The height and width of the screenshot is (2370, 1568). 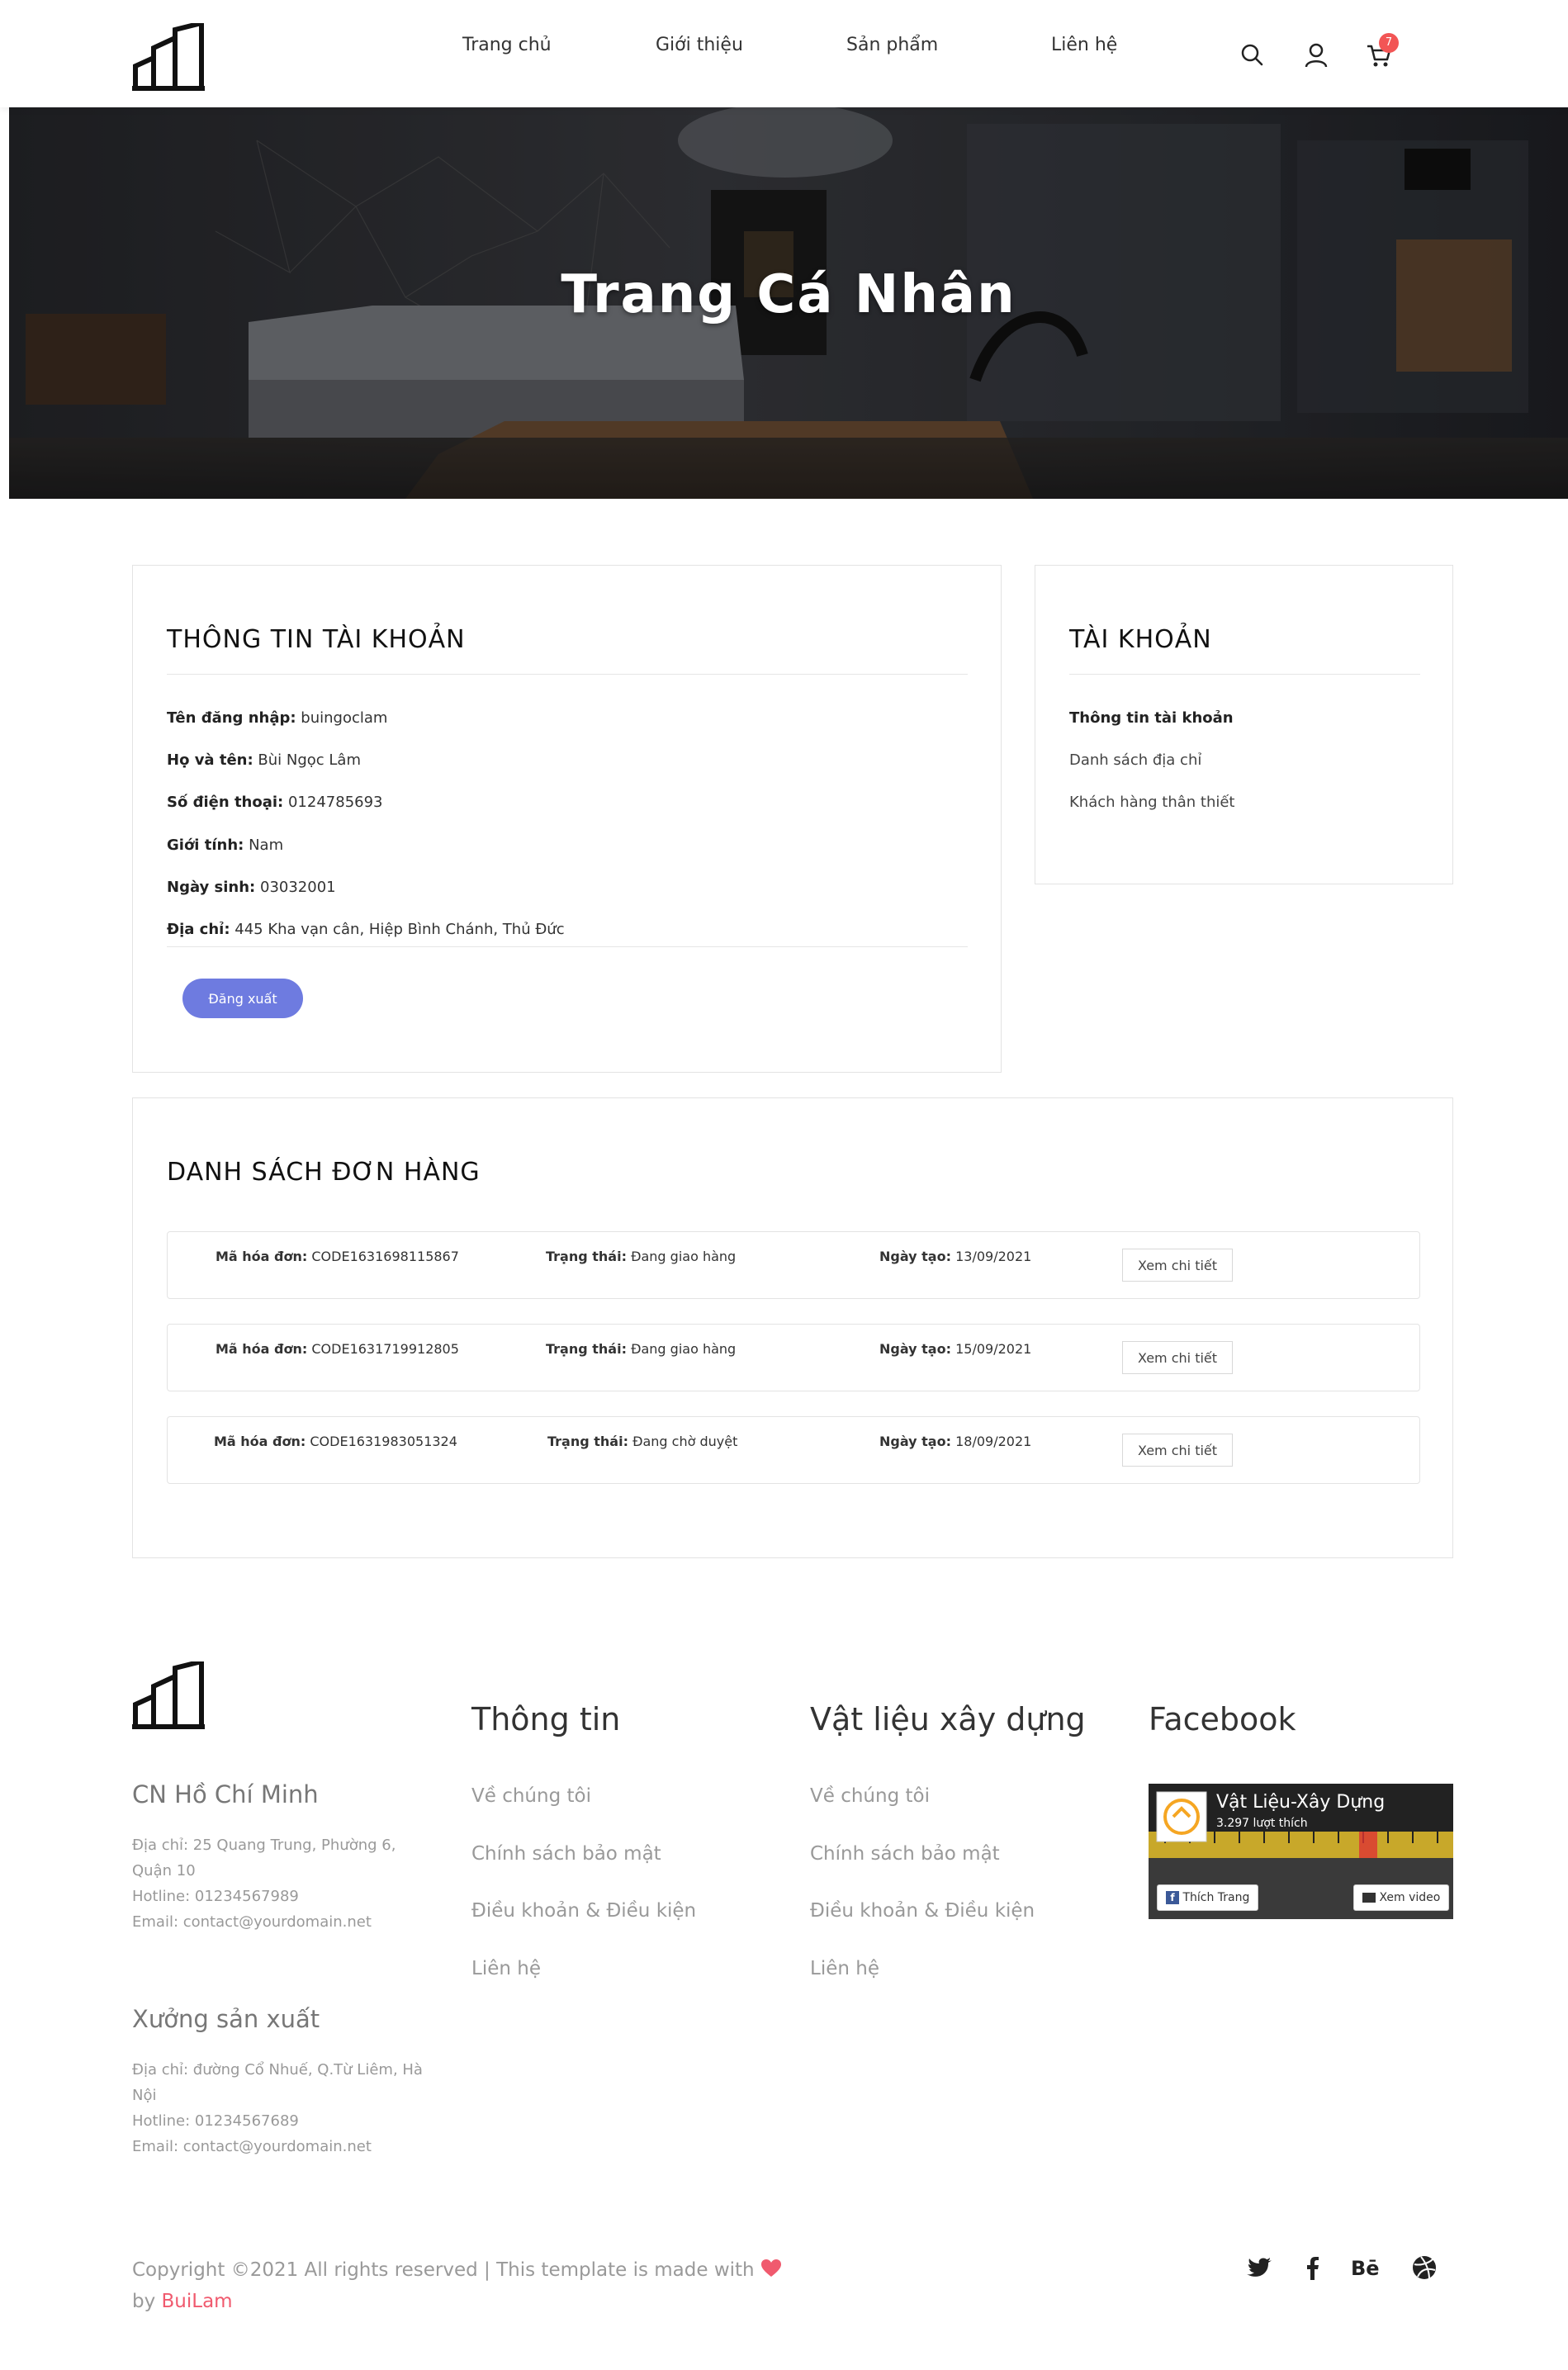 What do you see at coordinates (251, 888) in the screenshot?
I see `info-birthday: Ngày sinh: 03032001` at bounding box center [251, 888].